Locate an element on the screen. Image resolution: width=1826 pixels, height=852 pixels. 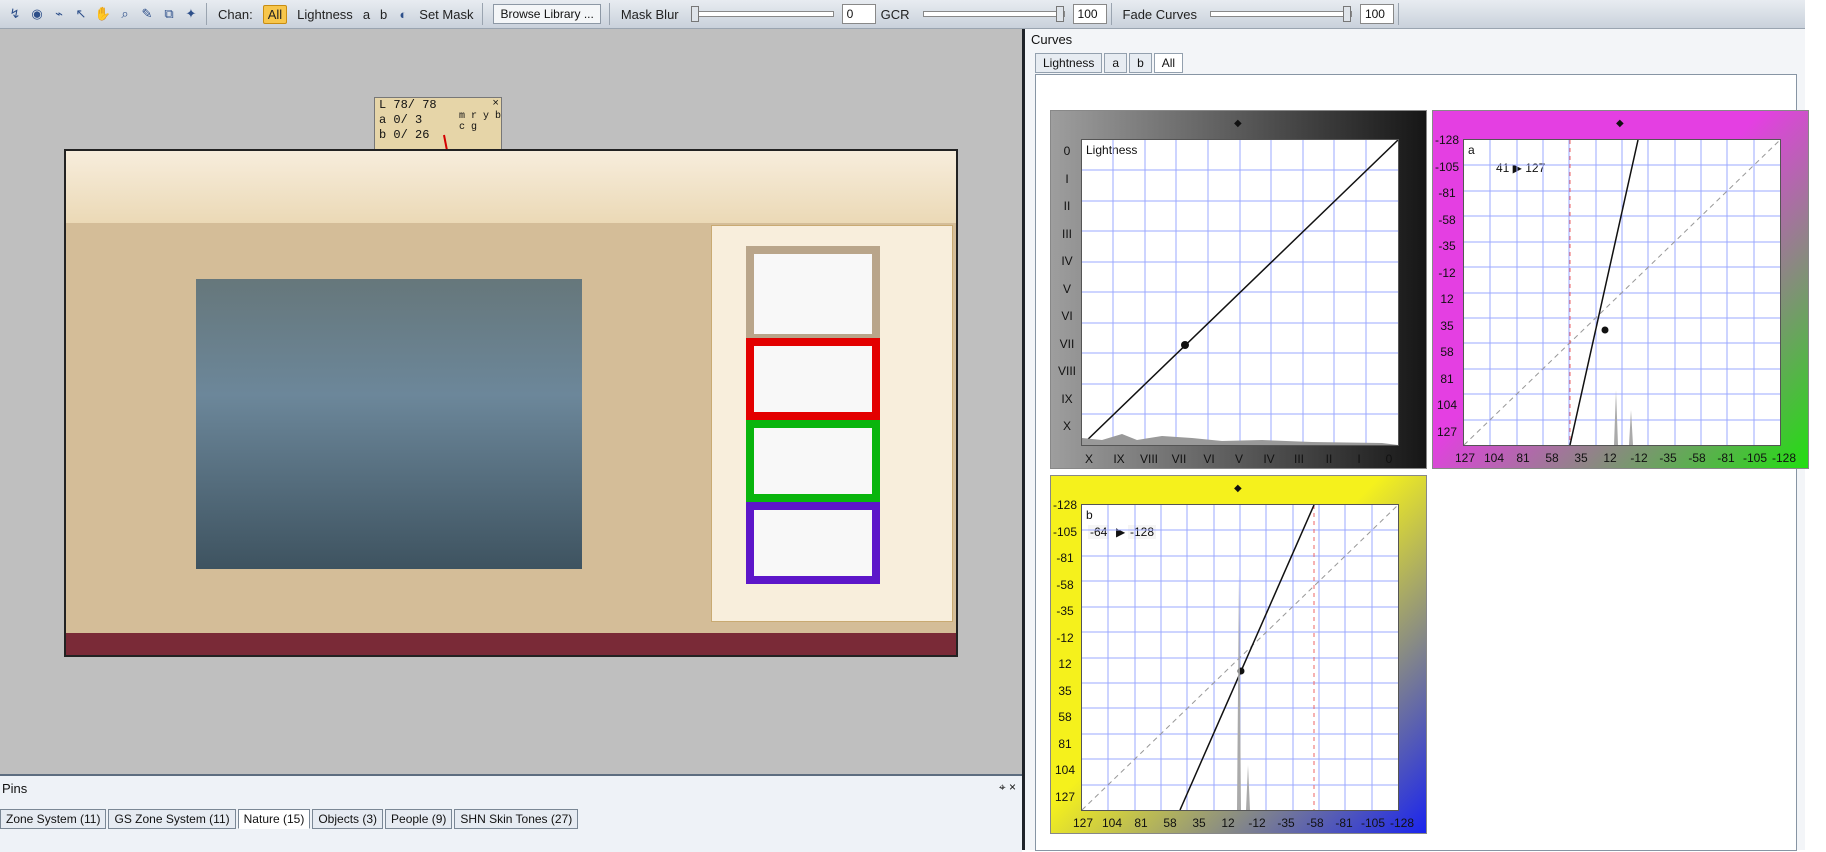
a-y-tick: -12 is located at coordinates (1447, 272).